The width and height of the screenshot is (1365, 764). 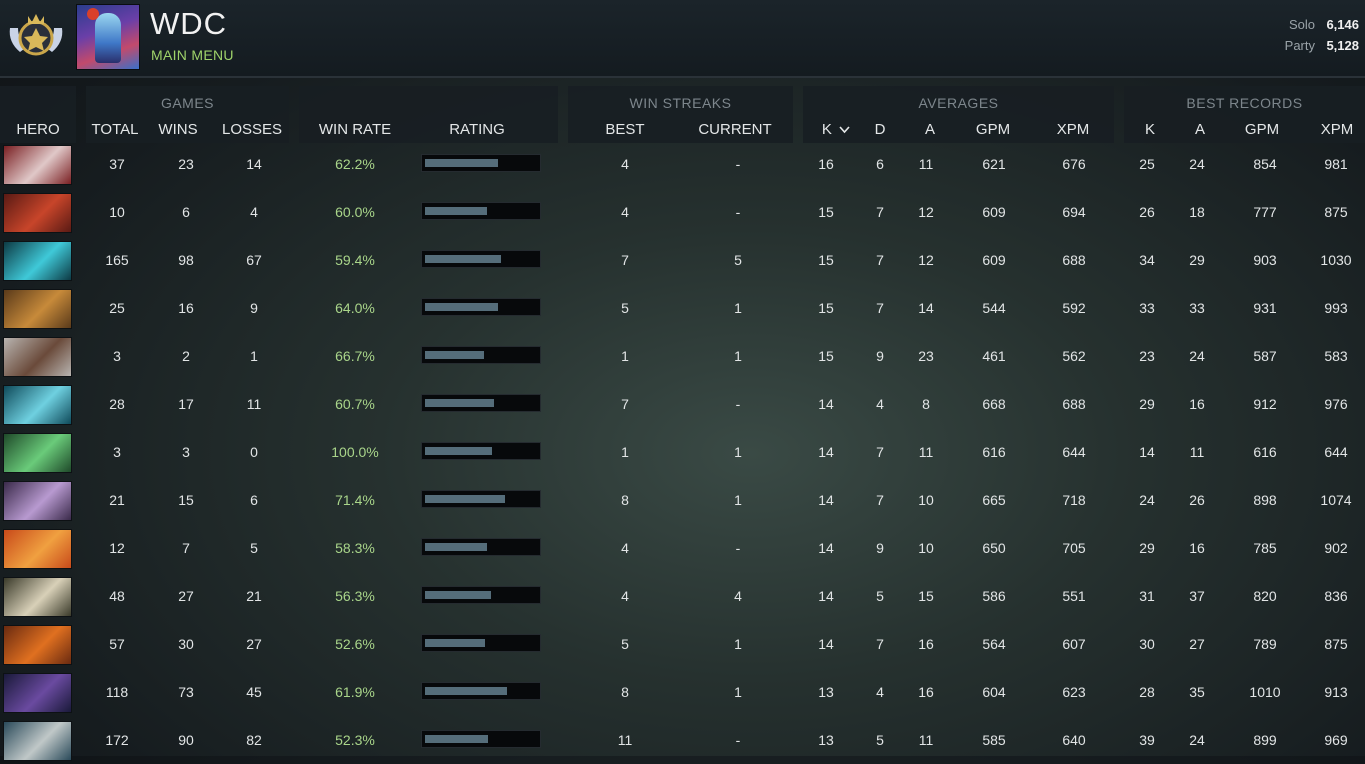 What do you see at coordinates (117, 596) in the screenshot?
I see `total-cell: 48` at bounding box center [117, 596].